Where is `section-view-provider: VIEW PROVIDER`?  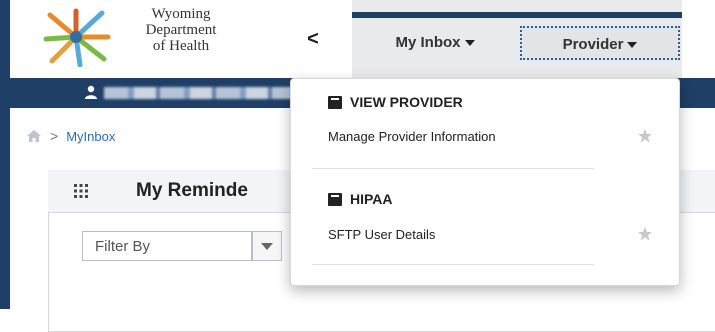 section-view-provider: VIEW PROVIDER is located at coordinates (395, 102).